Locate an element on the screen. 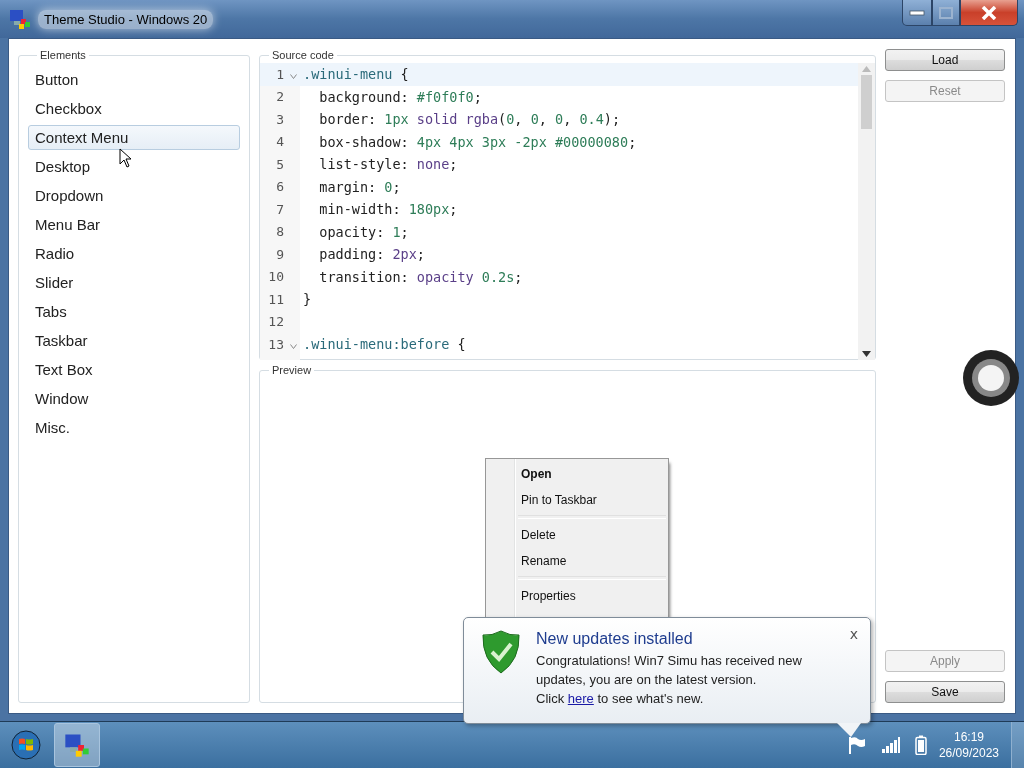 The height and width of the screenshot is (768, 1024). minimize-button is located at coordinates (917, 13).